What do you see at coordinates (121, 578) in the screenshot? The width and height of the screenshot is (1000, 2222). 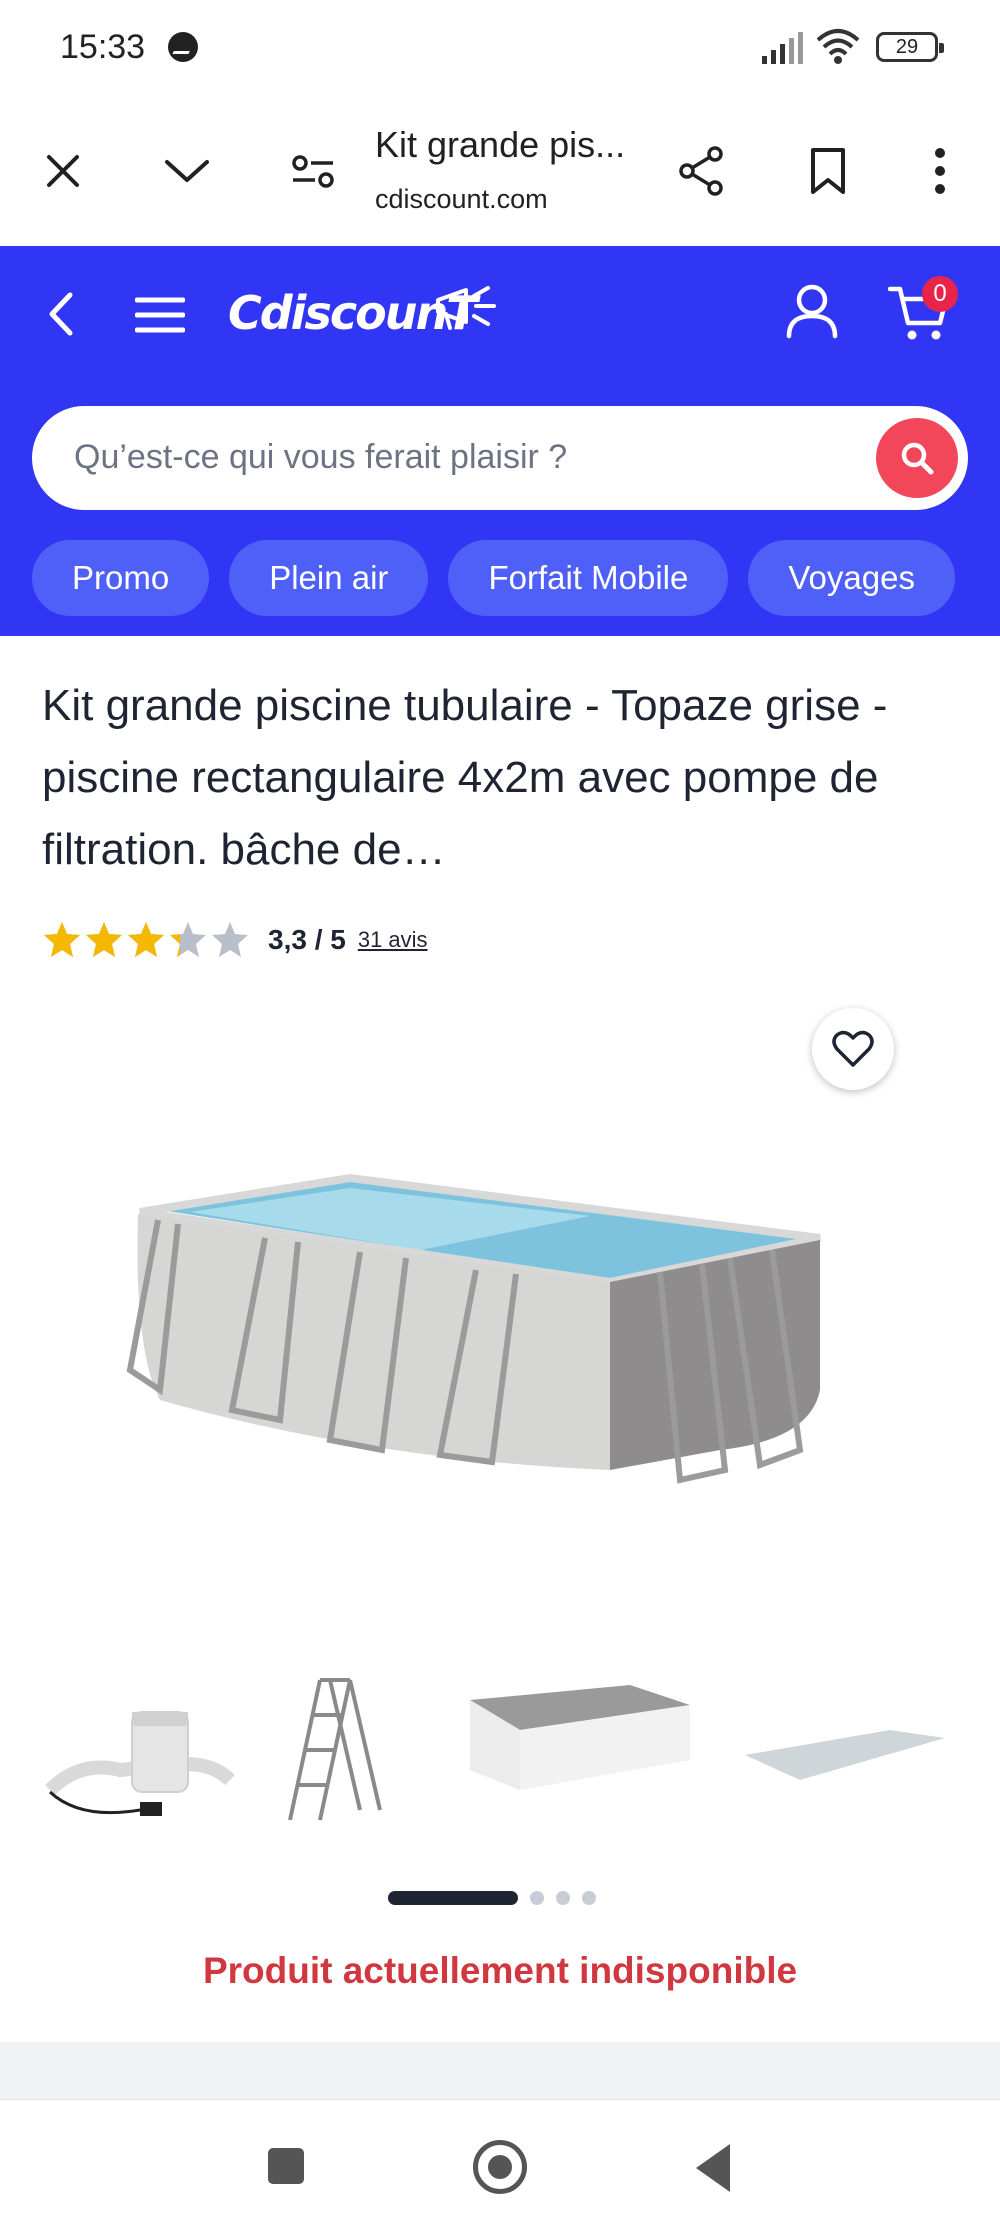 I see `chip-promo: Promo` at bounding box center [121, 578].